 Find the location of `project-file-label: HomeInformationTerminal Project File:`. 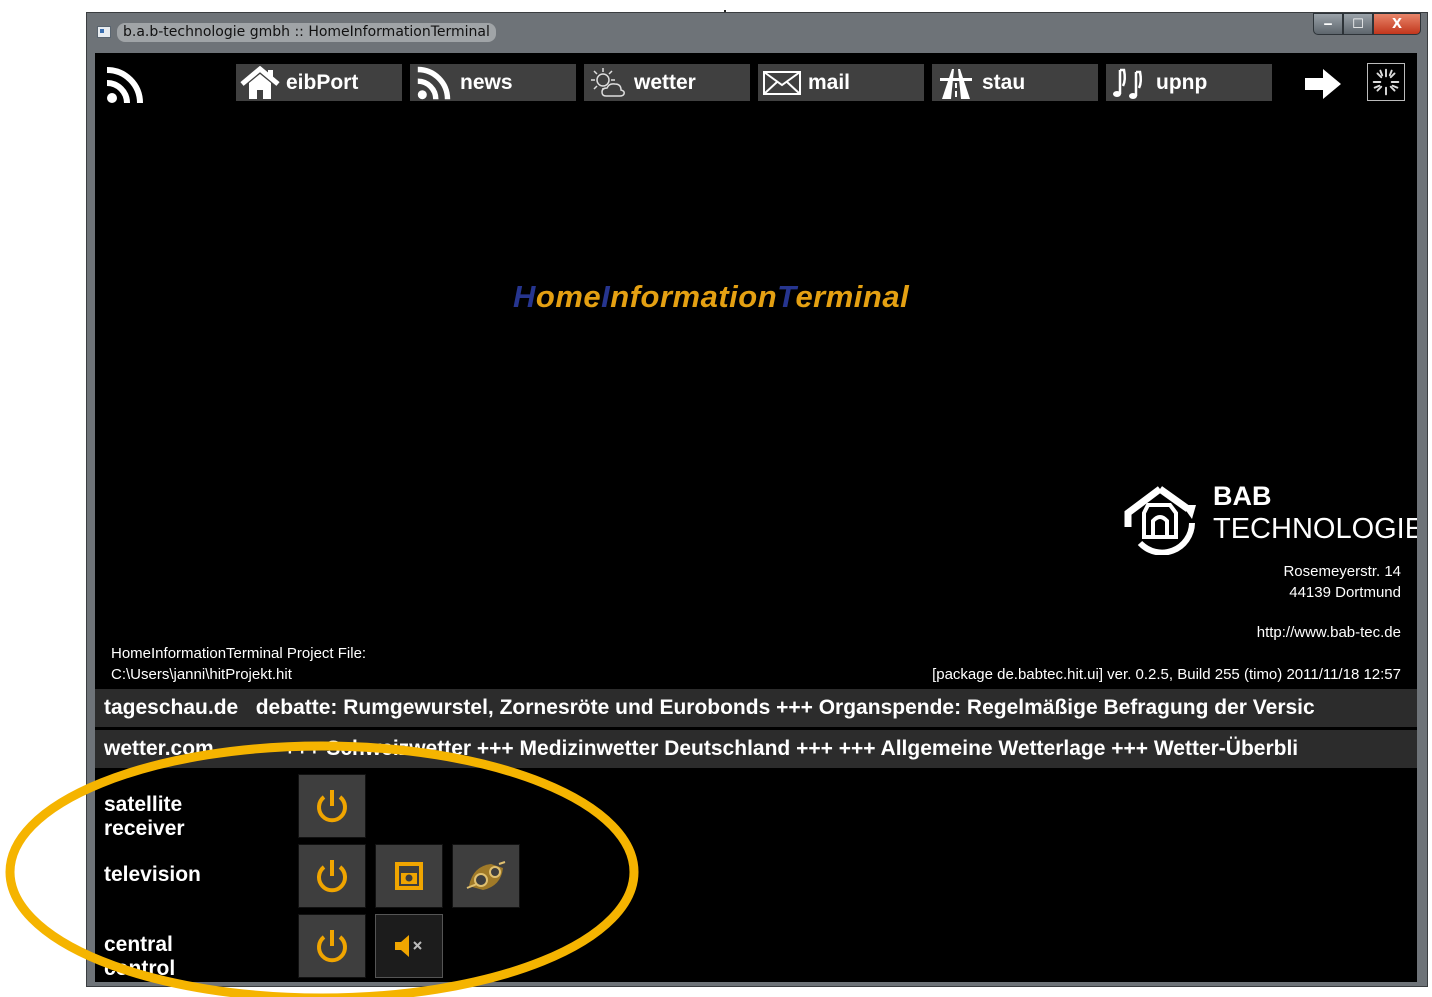

project-file-label: HomeInformationTerminal Project File: is located at coordinates (239, 653).